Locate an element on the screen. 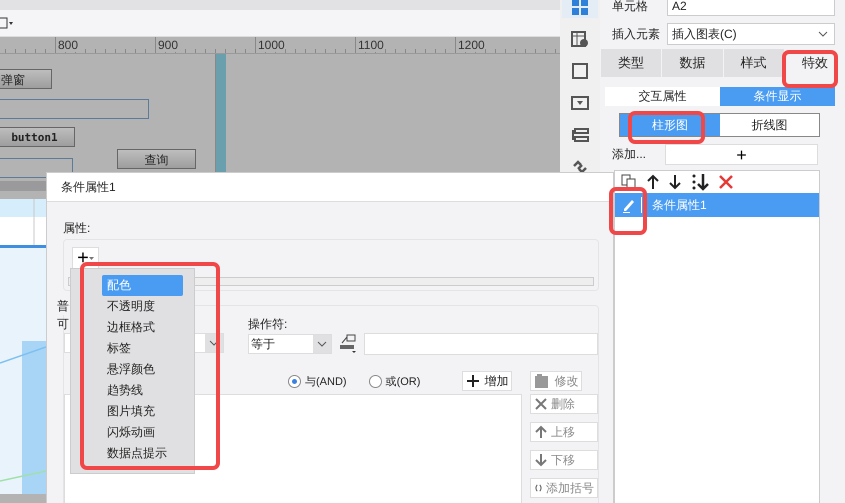 The height and width of the screenshot is (503, 845). insert-element-label: 插入元素 is located at coordinates (636, 34).